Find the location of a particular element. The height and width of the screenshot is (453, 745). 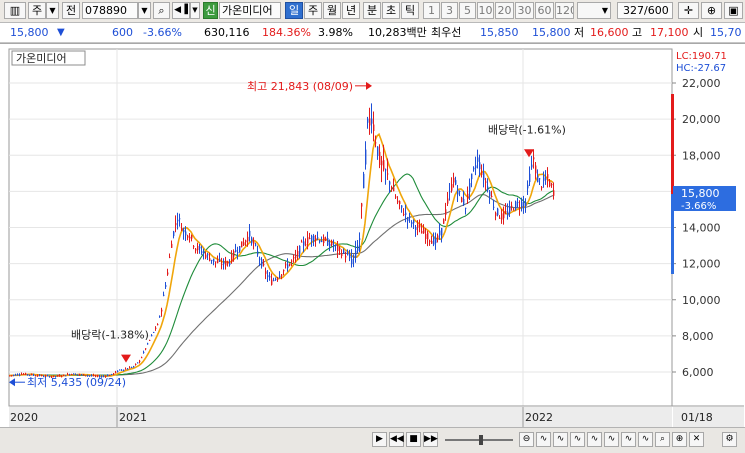

tool-wave-icon-1: ∿ is located at coordinates (543, 439).